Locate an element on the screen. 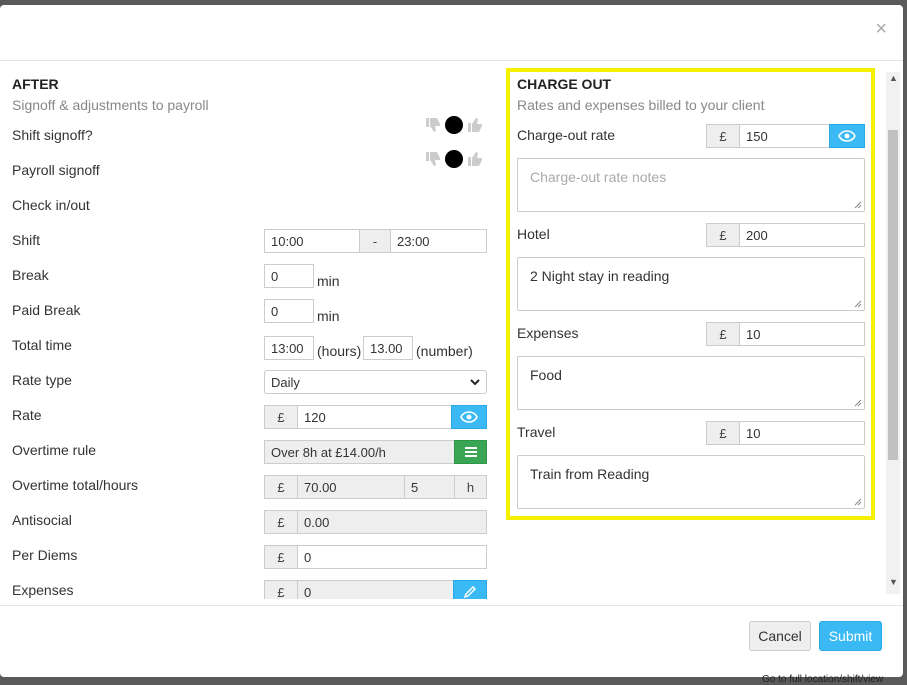 Image resolution: width=907 pixels, height=685 pixels. overtime-hours-unit: h is located at coordinates (470, 487).